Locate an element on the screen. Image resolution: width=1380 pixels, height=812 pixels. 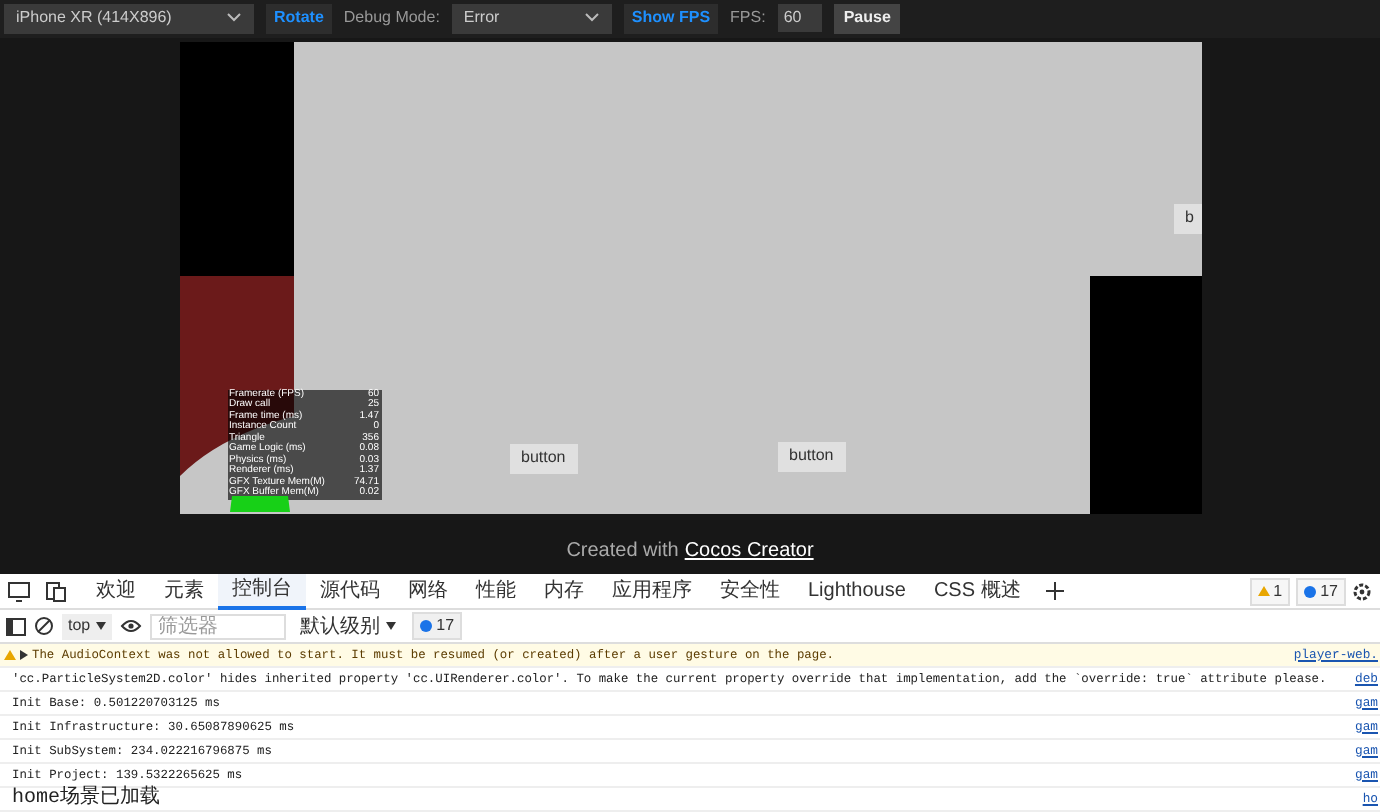
fps-label: FPS: is located at coordinates (748, 18).